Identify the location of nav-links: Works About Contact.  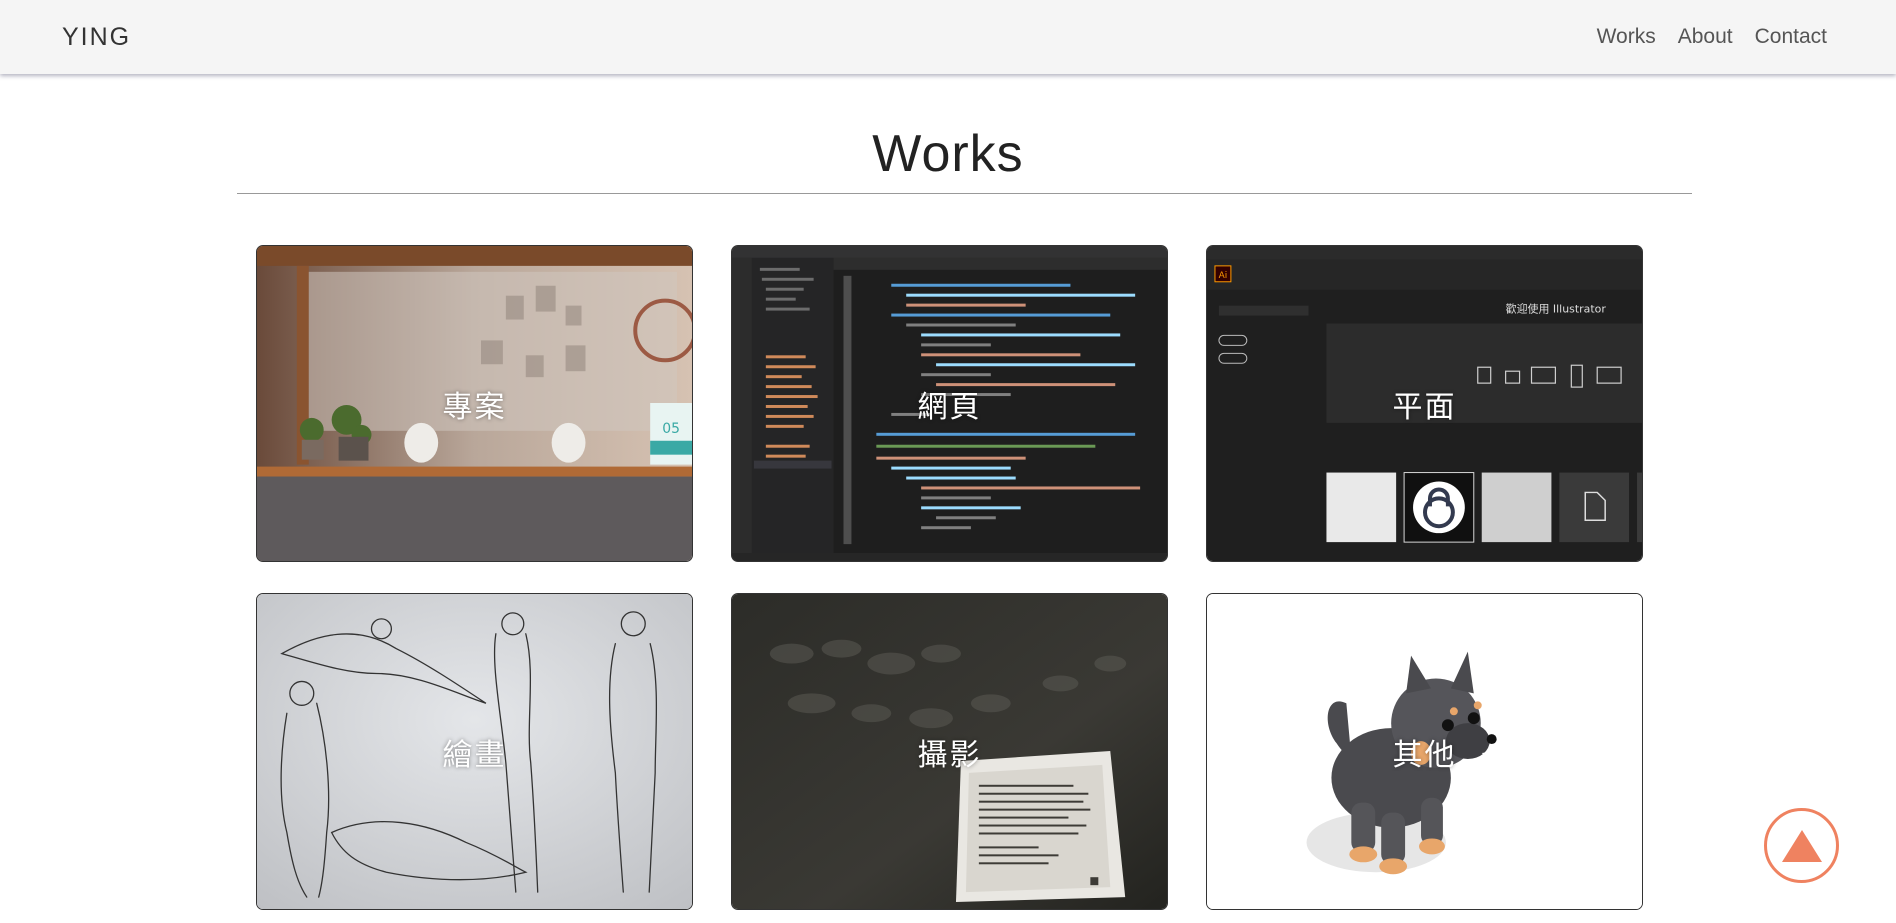
(1712, 37).